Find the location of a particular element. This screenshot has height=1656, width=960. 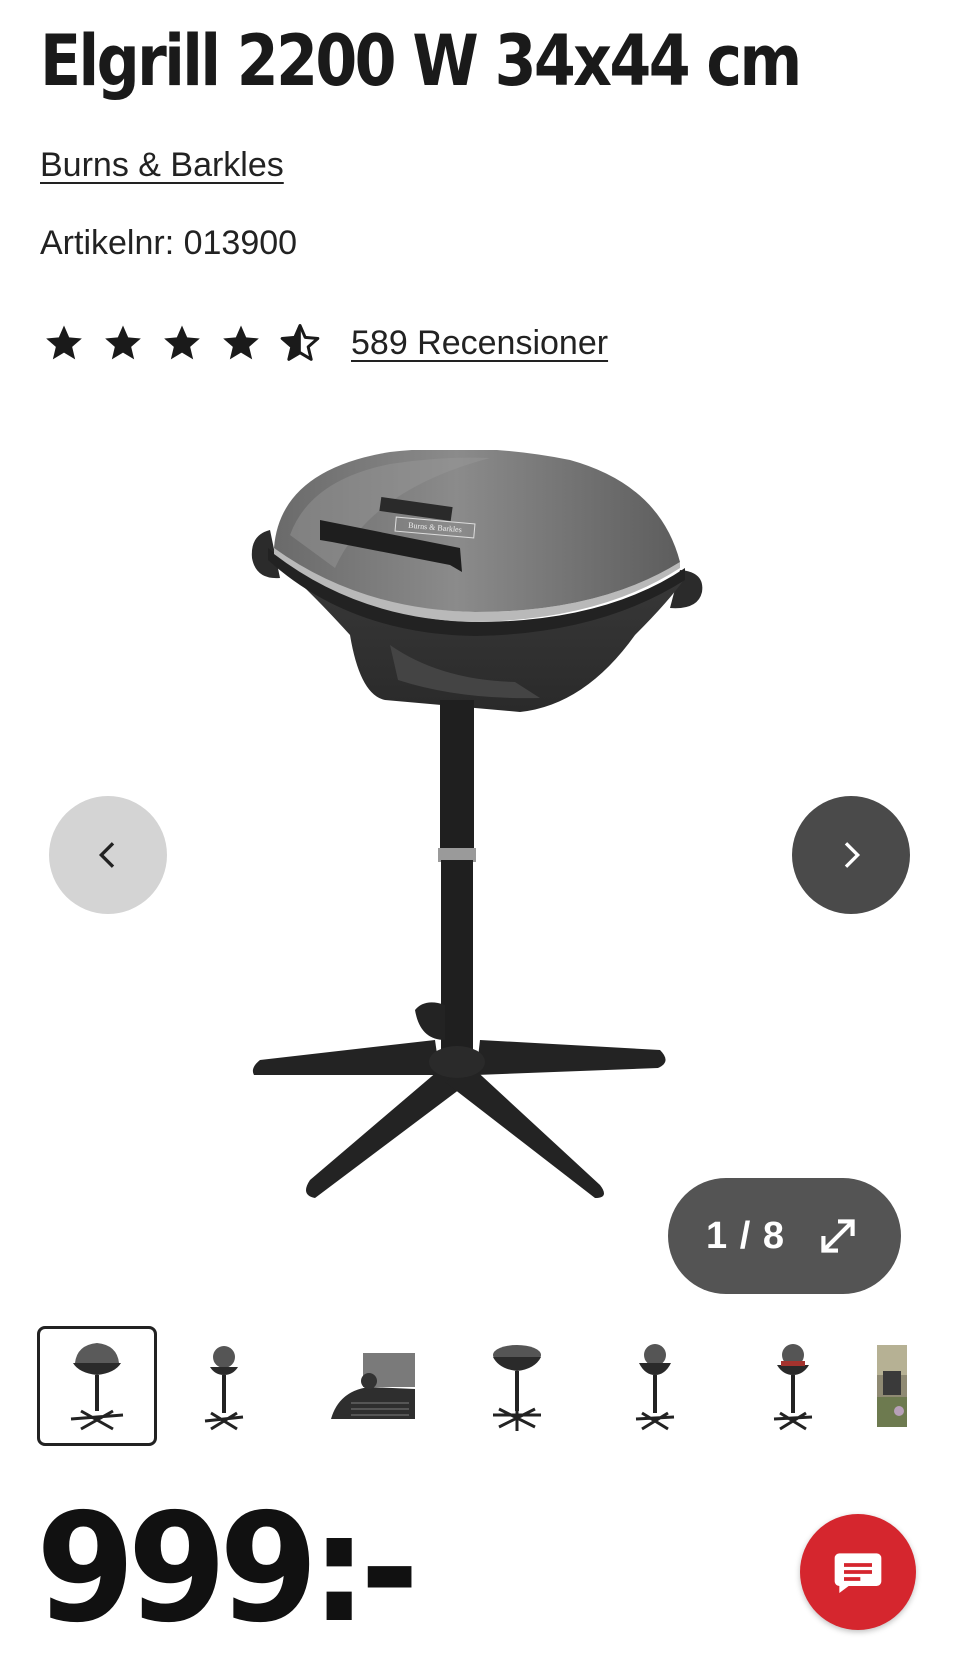

thumb-grill-top is located at coordinates (517, 1388).